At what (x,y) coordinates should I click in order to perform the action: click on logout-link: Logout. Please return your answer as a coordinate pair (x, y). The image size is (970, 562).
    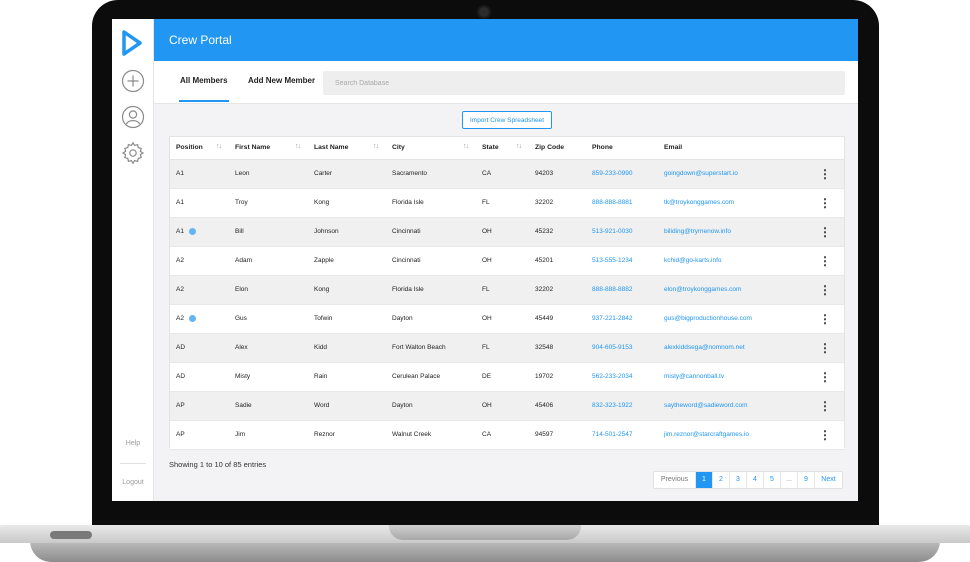
    Looking at the image, I should click on (133, 482).